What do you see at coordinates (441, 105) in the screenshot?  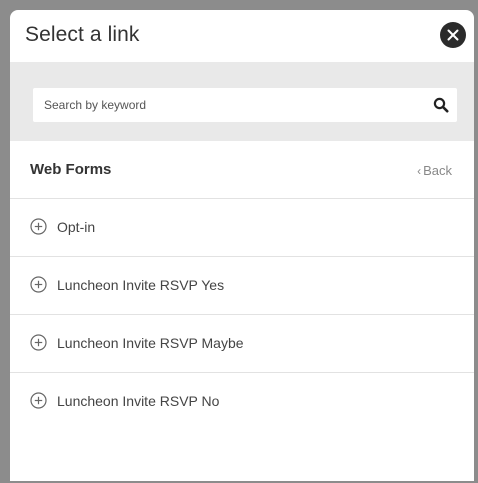 I see `search-icon` at bounding box center [441, 105].